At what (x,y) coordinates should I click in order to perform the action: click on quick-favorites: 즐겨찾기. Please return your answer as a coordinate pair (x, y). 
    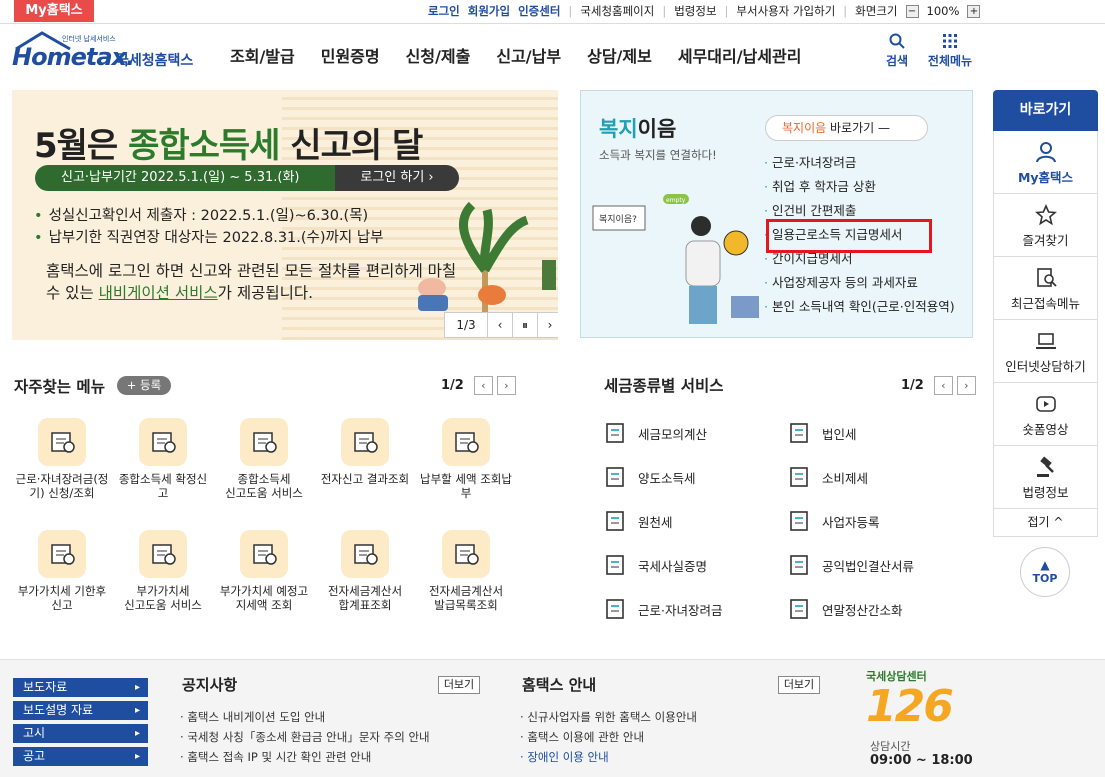
    Looking at the image, I should click on (1045, 225).